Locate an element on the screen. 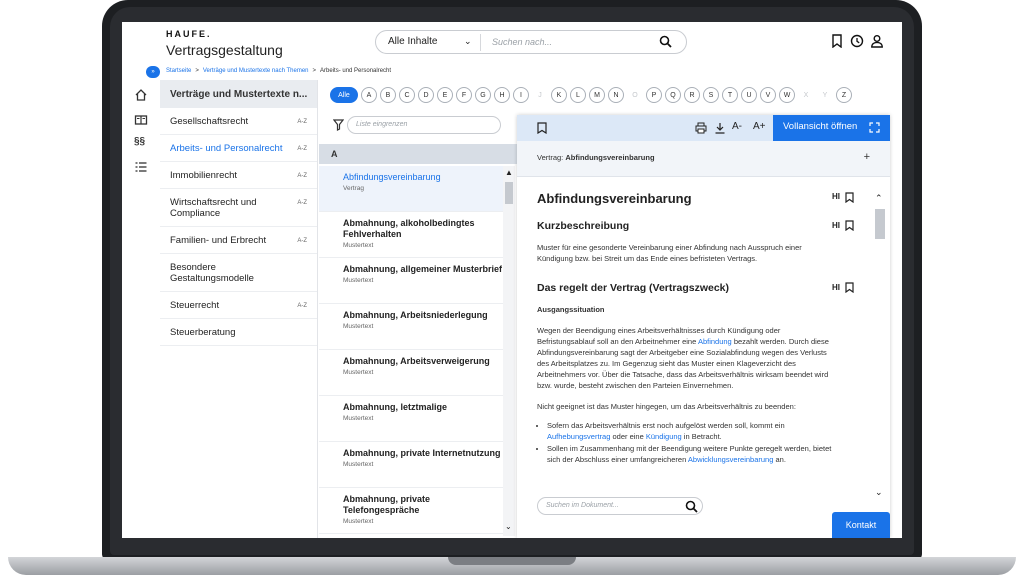 This screenshot has width=1024, height=586. list-item: Abmahnung, Arbeitsverweigerung Mustertext is located at coordinates (411, 373).